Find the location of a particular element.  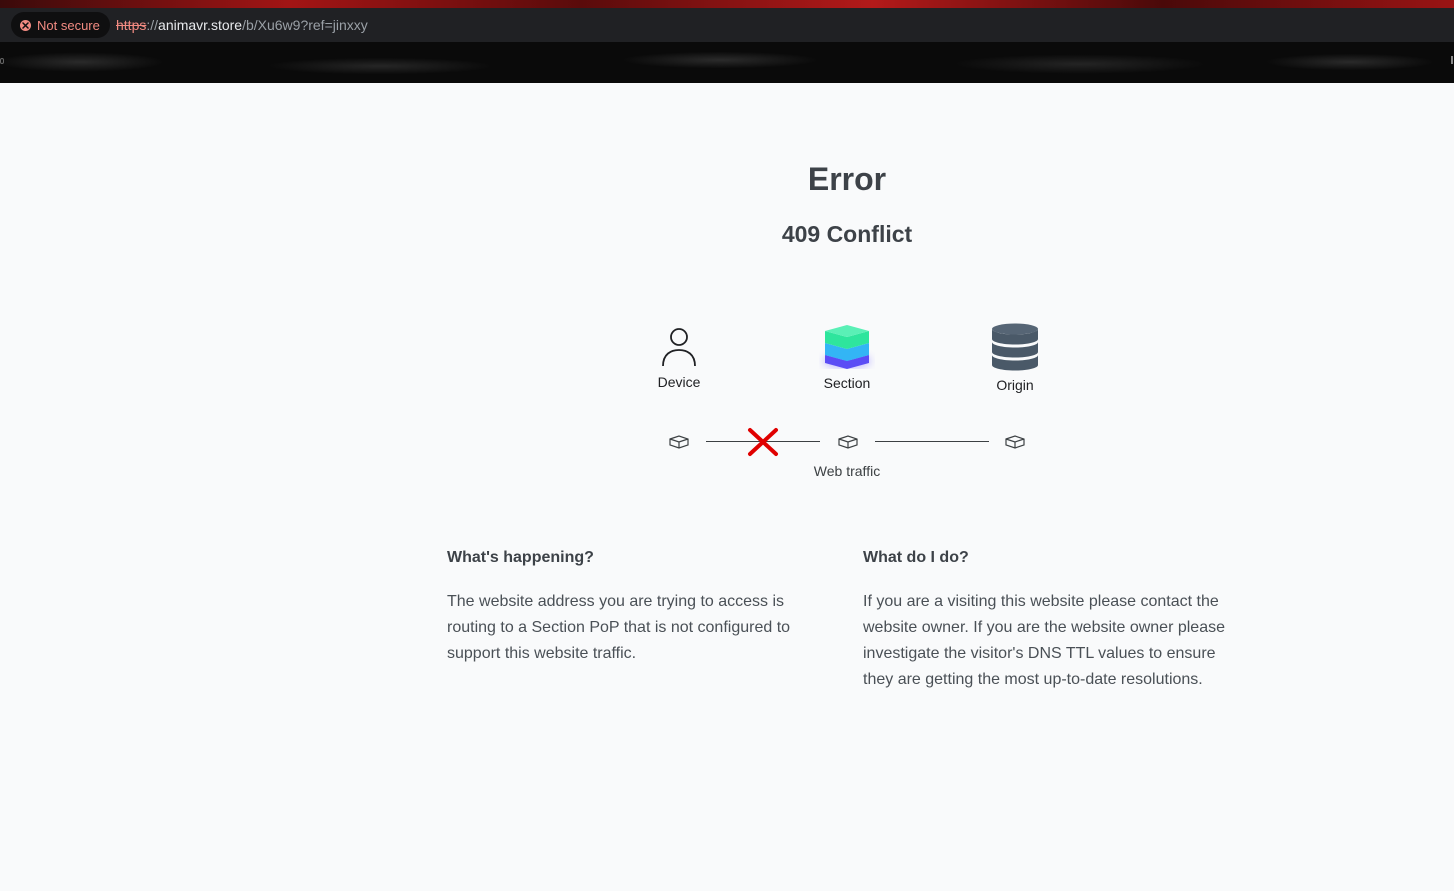

section-node: Section is located at coordinates (847, 357).